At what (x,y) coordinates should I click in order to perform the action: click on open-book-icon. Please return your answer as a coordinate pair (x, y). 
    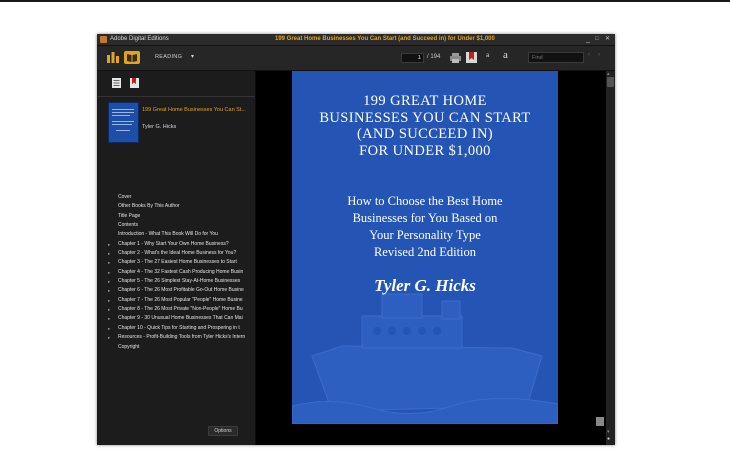
    Looking at the image, I should click on (132, 58).